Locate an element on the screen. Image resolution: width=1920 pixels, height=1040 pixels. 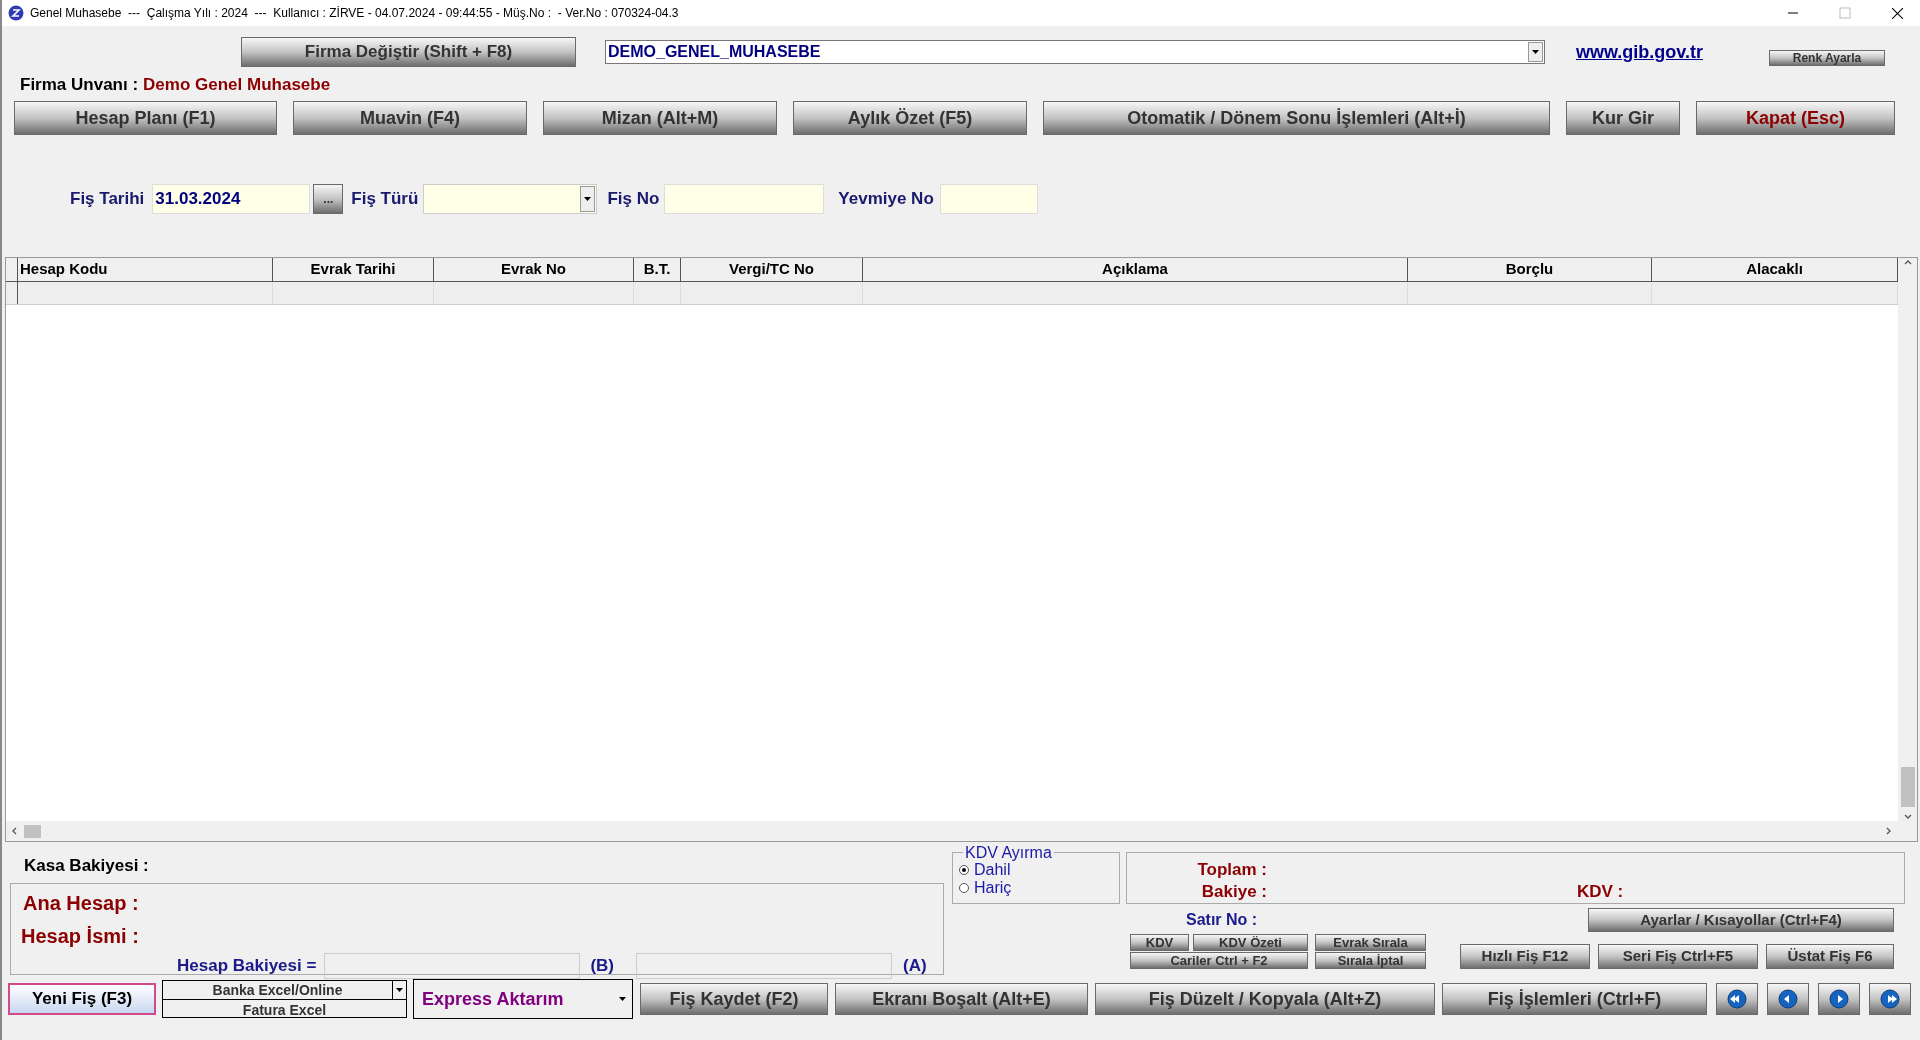
menu-button: Otomatik / Dönem Sonu İşlemleri (Alt+İ) is located at coordinates (1296, 118).